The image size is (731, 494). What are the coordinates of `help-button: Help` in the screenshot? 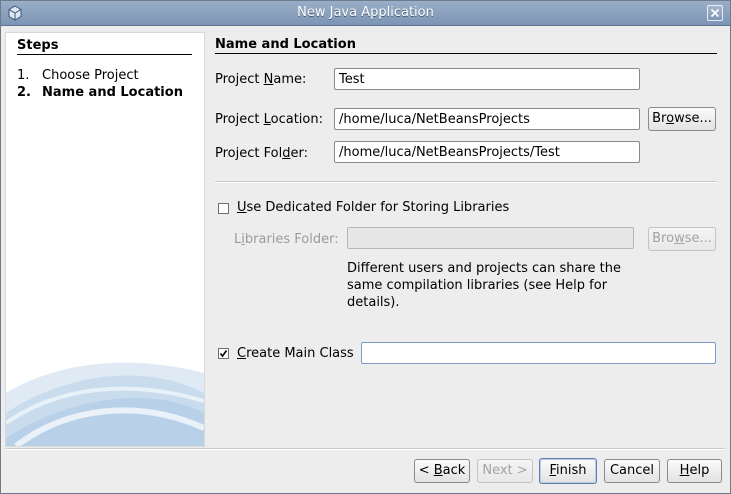 It's located at (694, 471).